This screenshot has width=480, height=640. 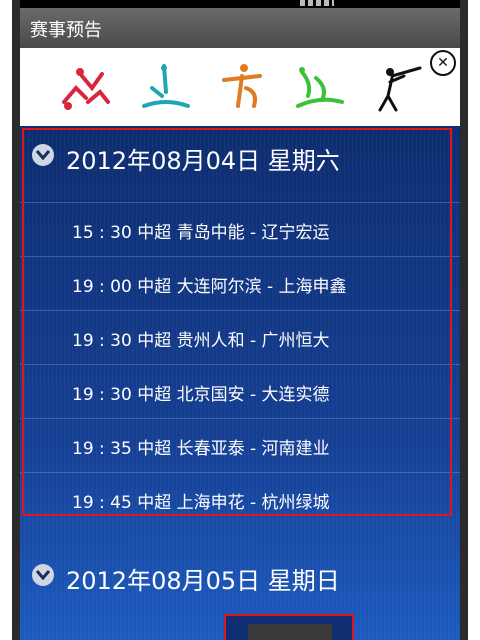 What do you see at coordinates (201, 341) in the screenshot?
I see `match-text: 19 : 30 中超 贵州人和 - 广州恒大` at bounding box center [201, 341].